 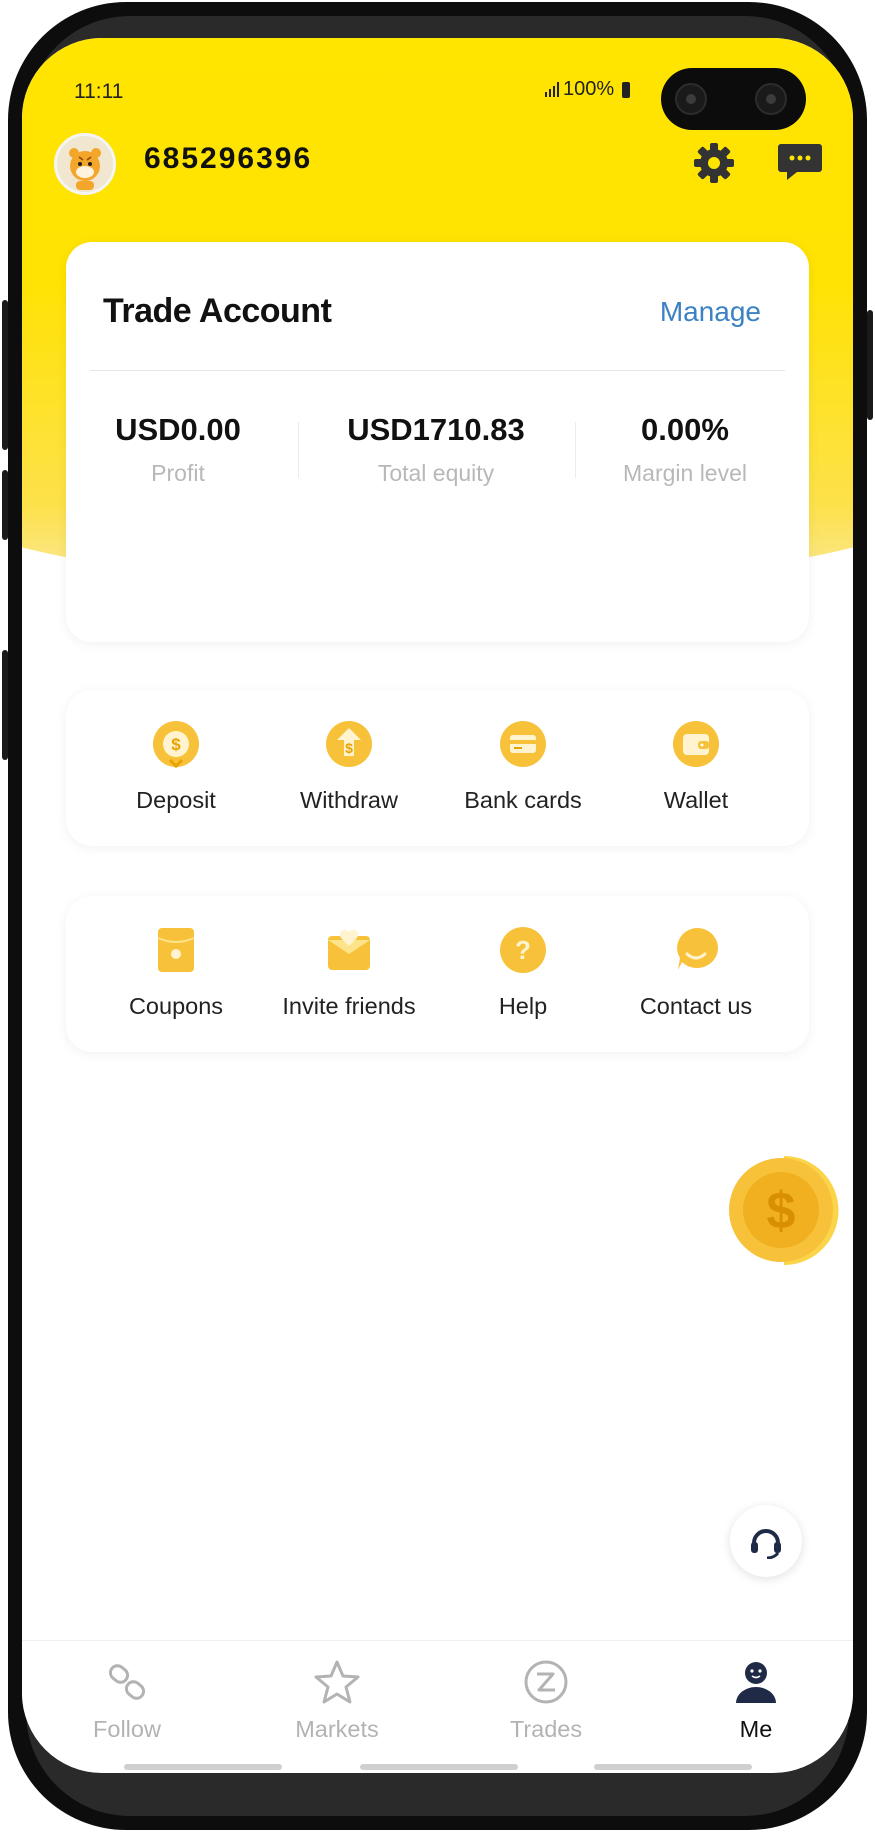 What do you see at coordinates (436, 429) in the screenshot?
I see `stat-value: USD1710.83` at bounding box center [436, 429].